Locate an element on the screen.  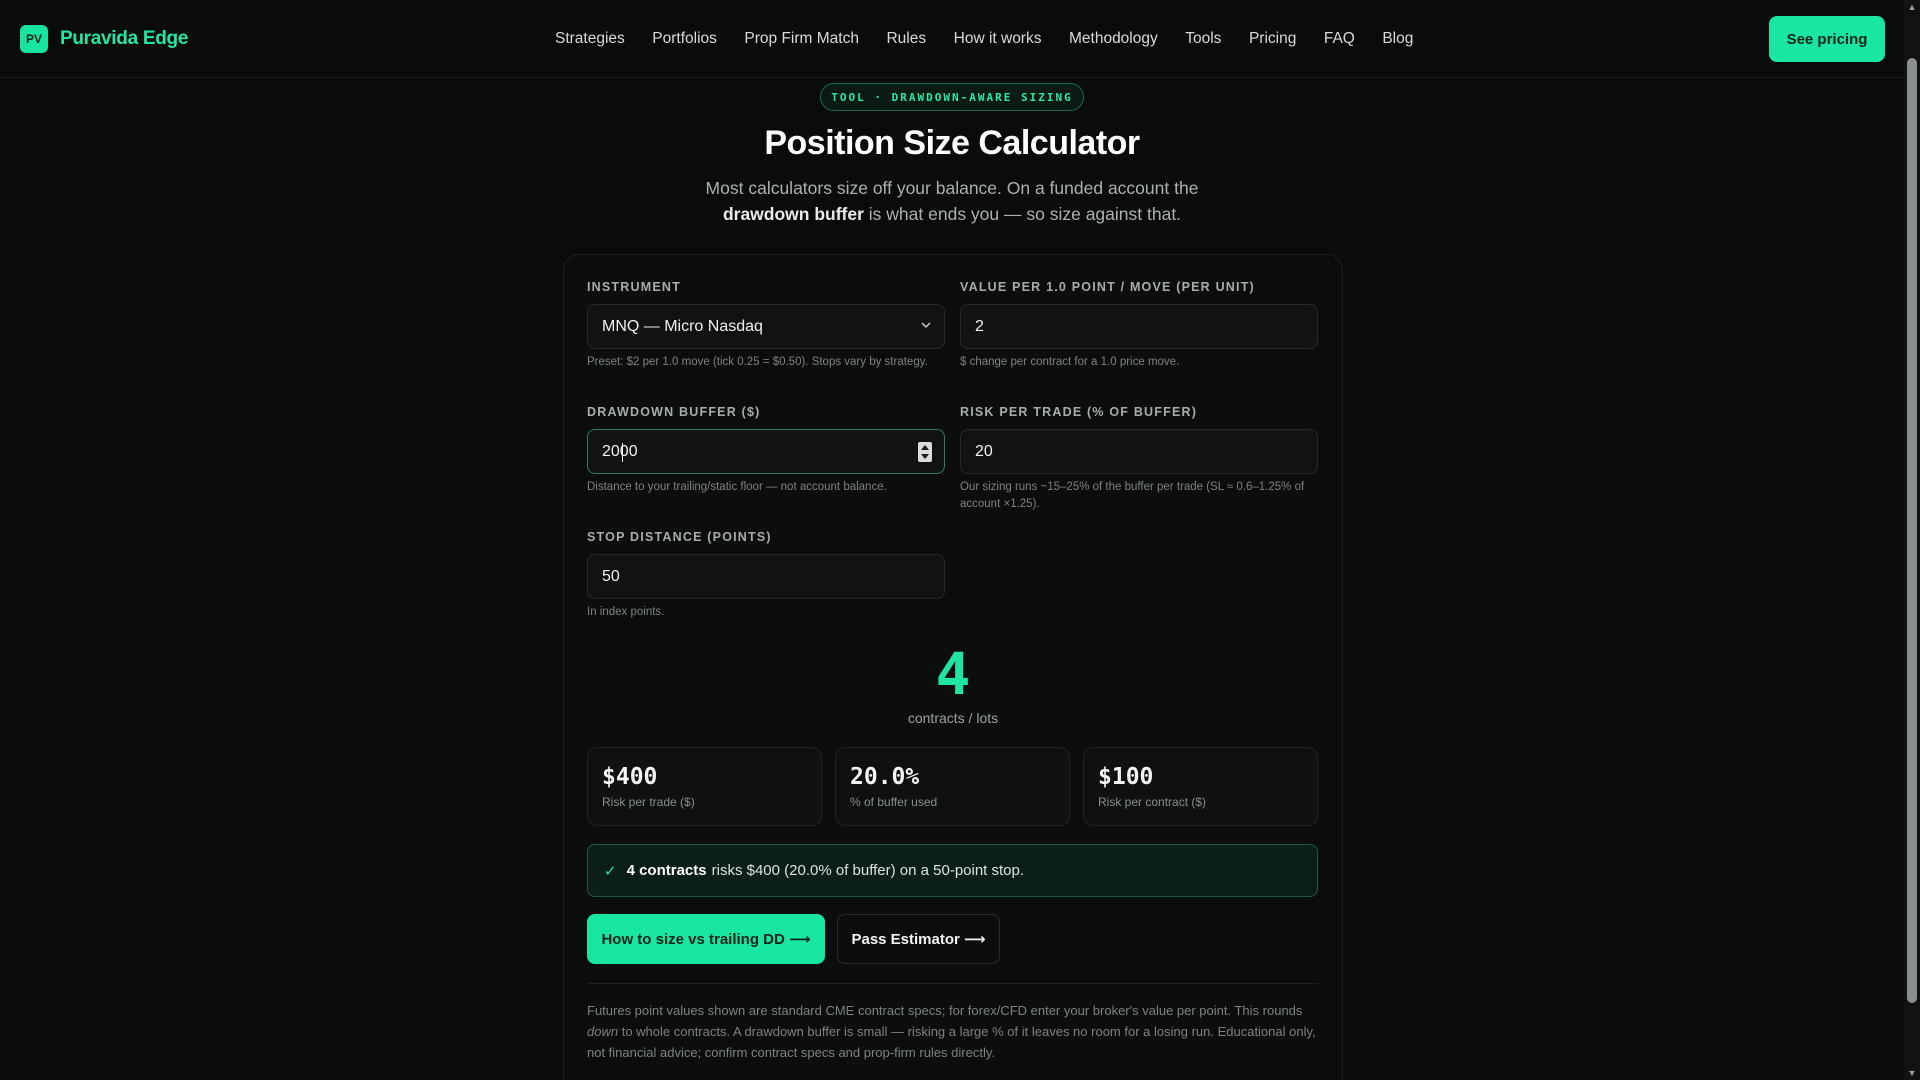
size-vs-trailing-dd-button: How to size vs trailing DD ⟶ is located at coordinates (706, 939).